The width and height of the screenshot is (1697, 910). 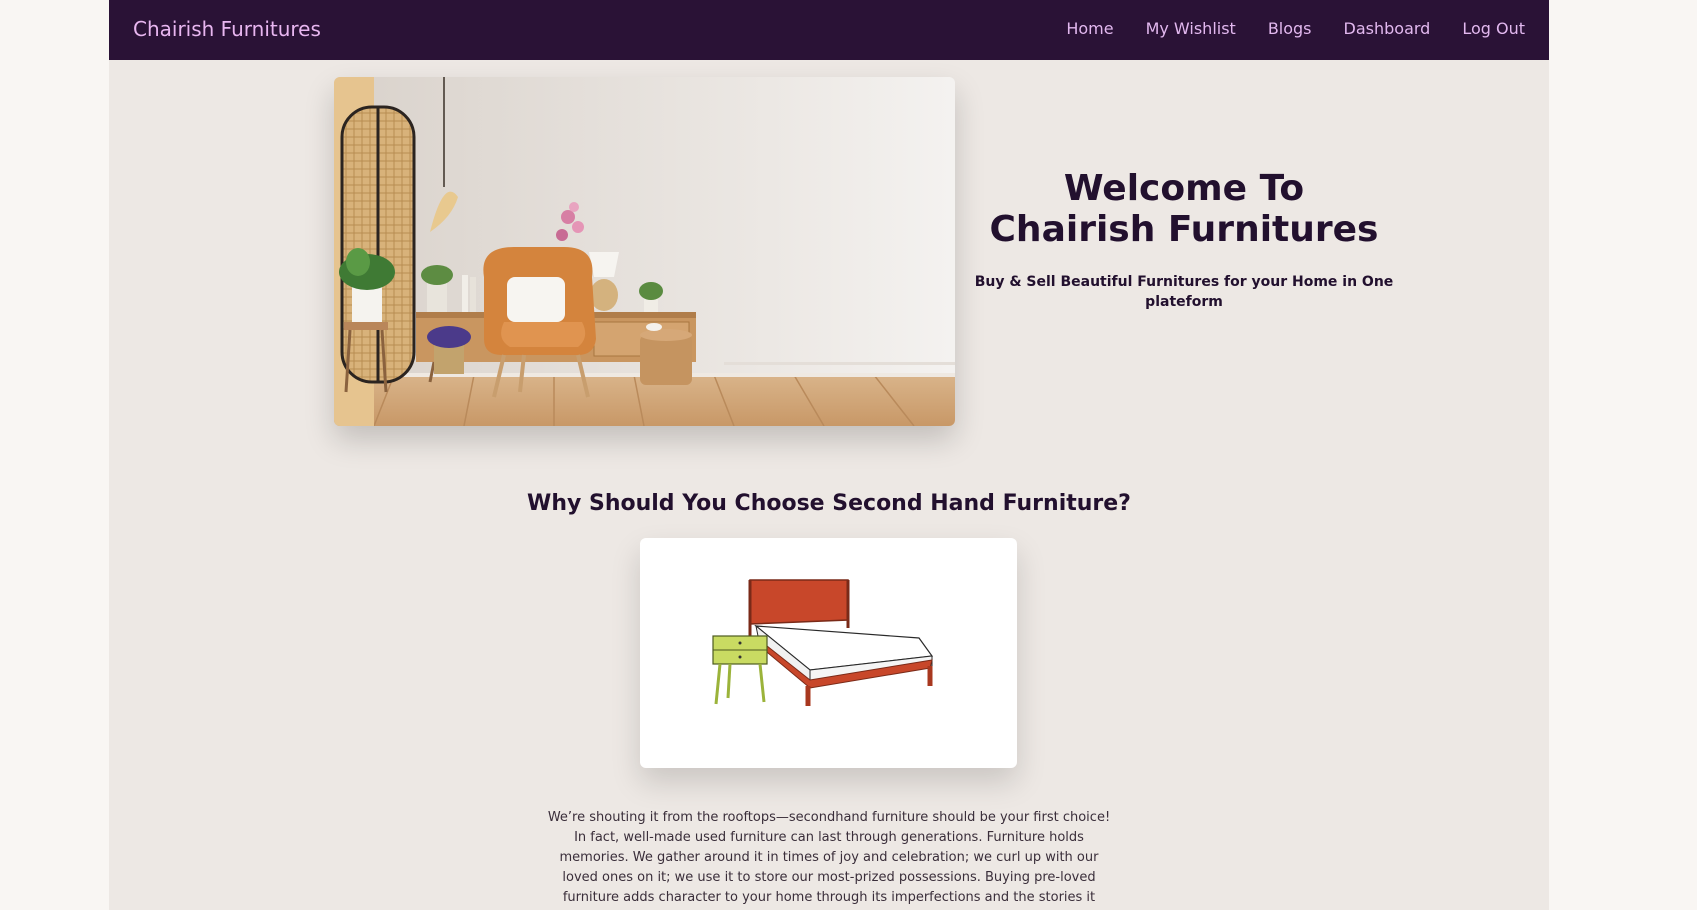 I want to click on nav-links: Home My Wishlist Blogs Dashboard Log Out, so click(x=1295, y=28).